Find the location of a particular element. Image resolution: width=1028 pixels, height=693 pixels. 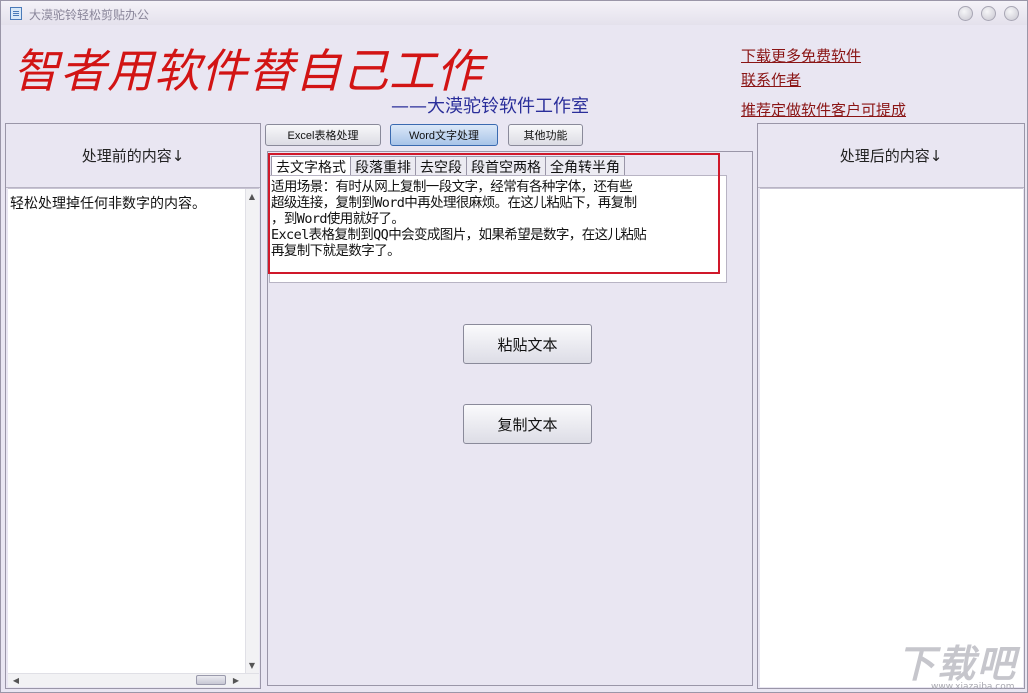

paste-text-button: 粘贴文本 is located at coordinates (527, 344).